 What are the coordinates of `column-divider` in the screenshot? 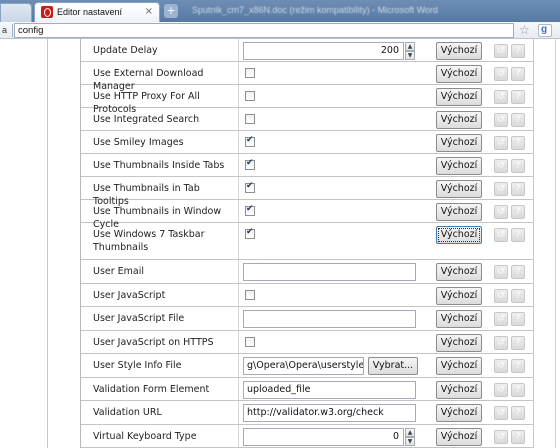 It's located at (47, 243).